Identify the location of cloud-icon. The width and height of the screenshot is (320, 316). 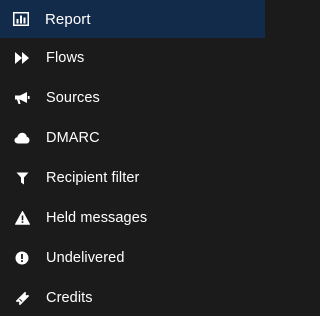
(22, 138).